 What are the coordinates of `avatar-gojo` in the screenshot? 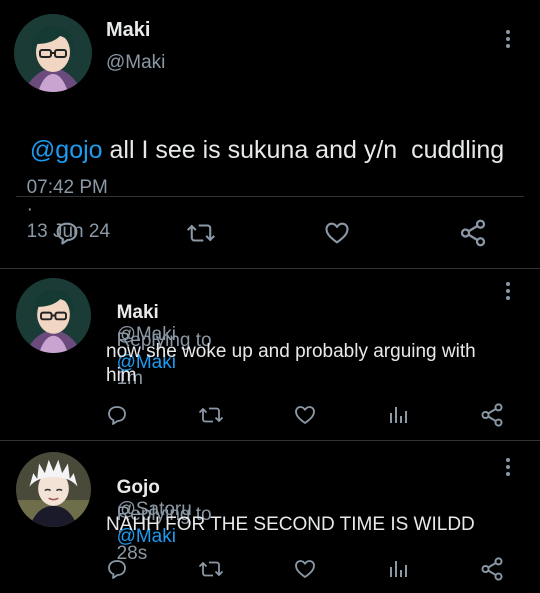 It's located at (53, 489).